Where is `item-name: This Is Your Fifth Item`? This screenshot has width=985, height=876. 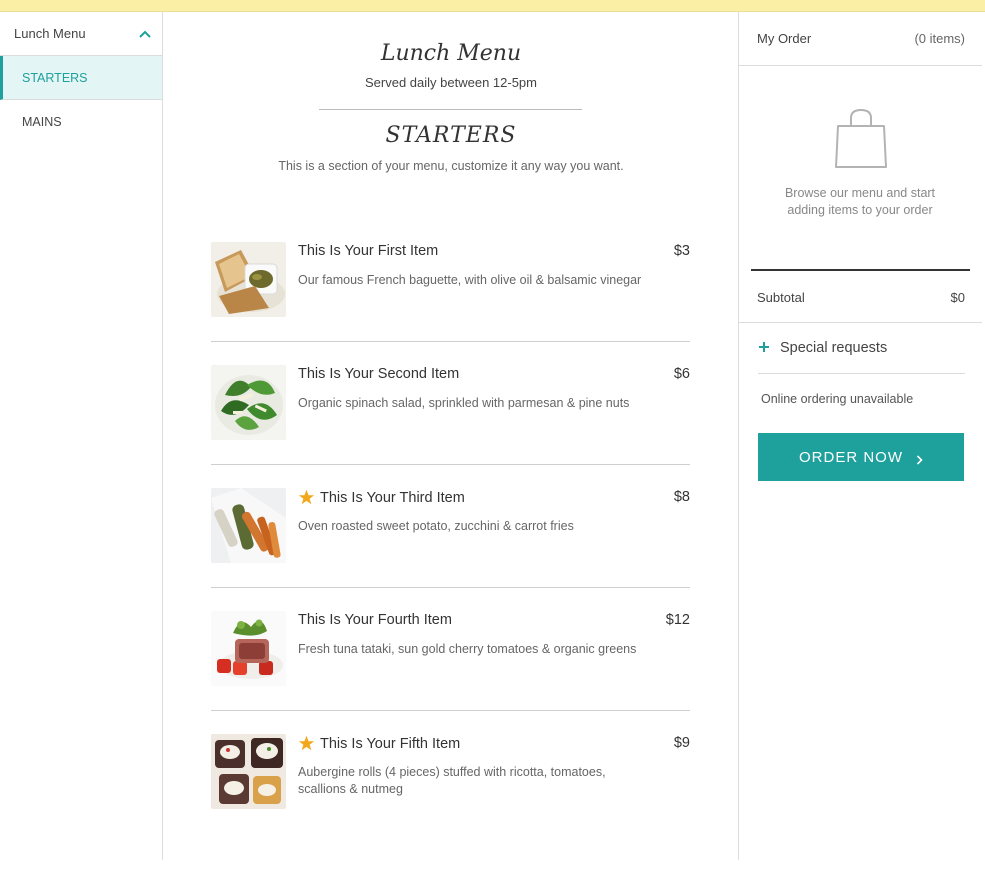
item-name: This Is Your Fifth Item is located at coordinates (379, 743).